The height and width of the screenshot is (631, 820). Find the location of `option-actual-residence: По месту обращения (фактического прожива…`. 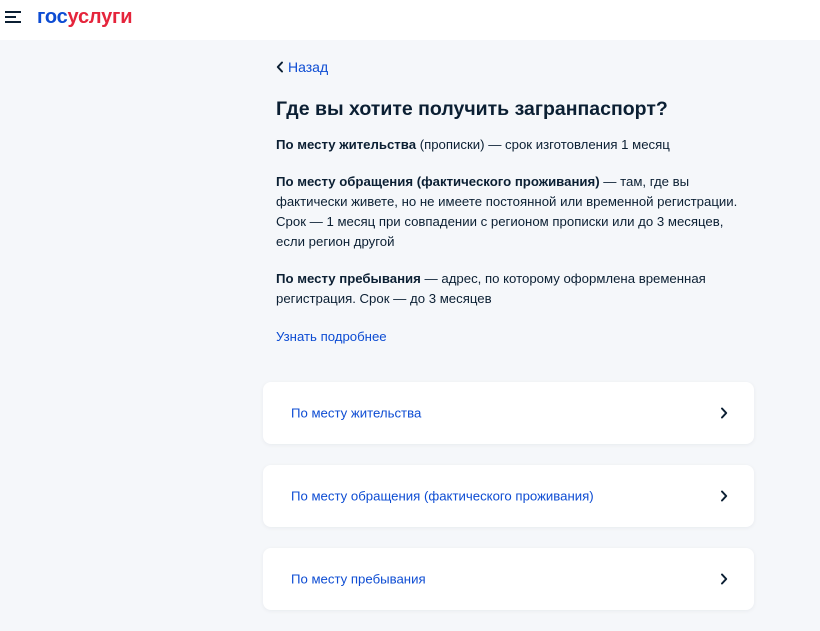

option-actual-residence: По месту обращения (фактического прожива… is located at coordinates (508, 496).